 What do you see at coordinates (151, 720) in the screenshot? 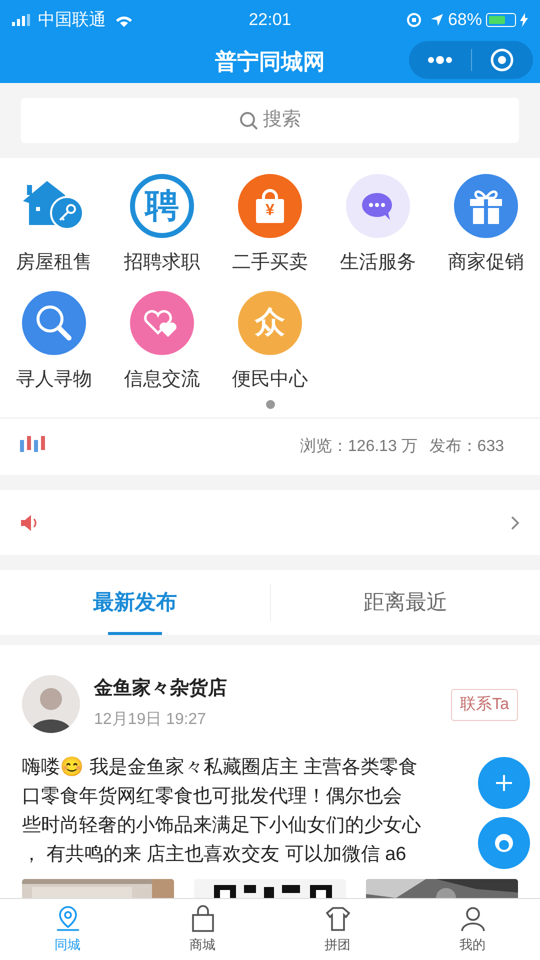
I see `post-time: 12月19日 19:27` at bounding box center [151, 720].